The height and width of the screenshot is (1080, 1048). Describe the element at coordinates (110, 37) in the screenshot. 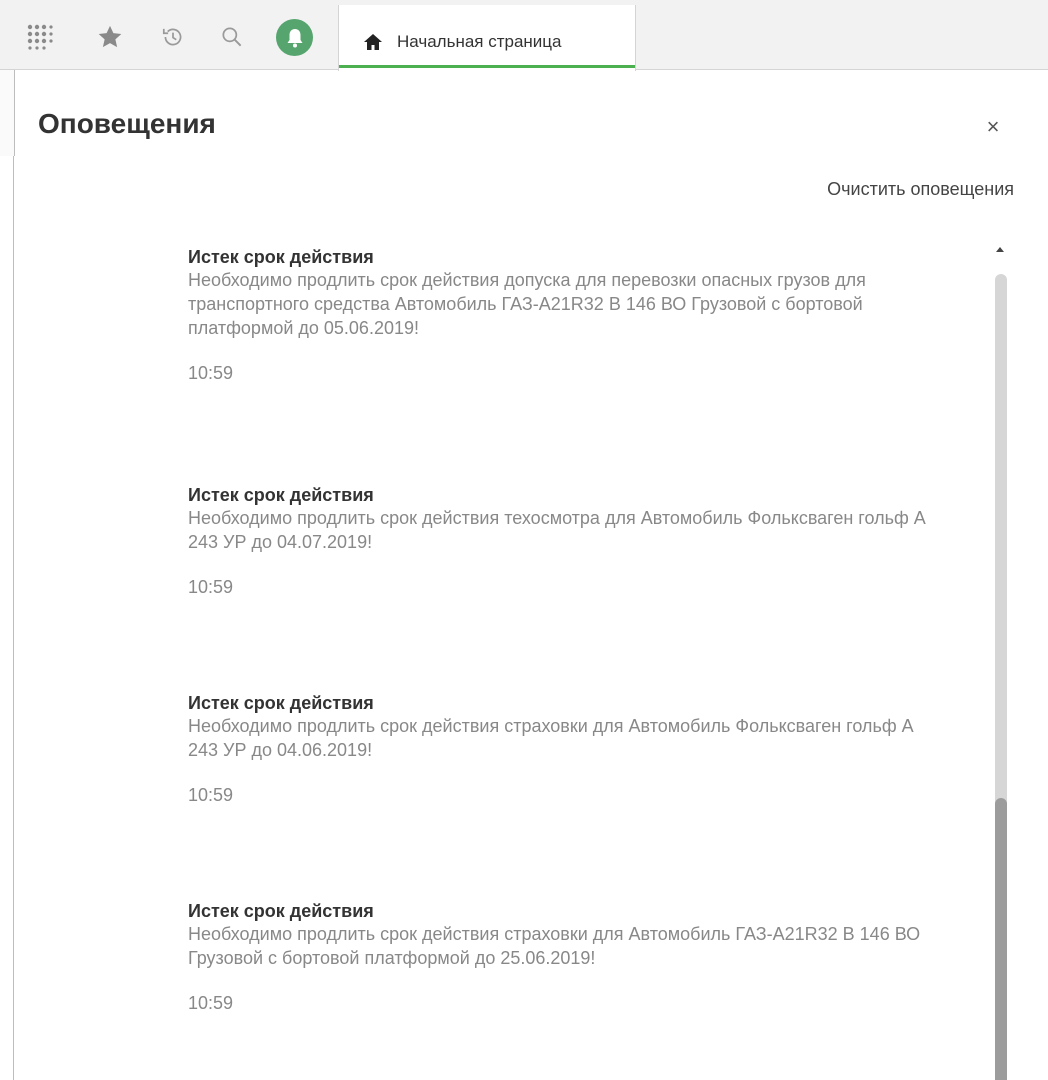

I see `star-icon` at that location.